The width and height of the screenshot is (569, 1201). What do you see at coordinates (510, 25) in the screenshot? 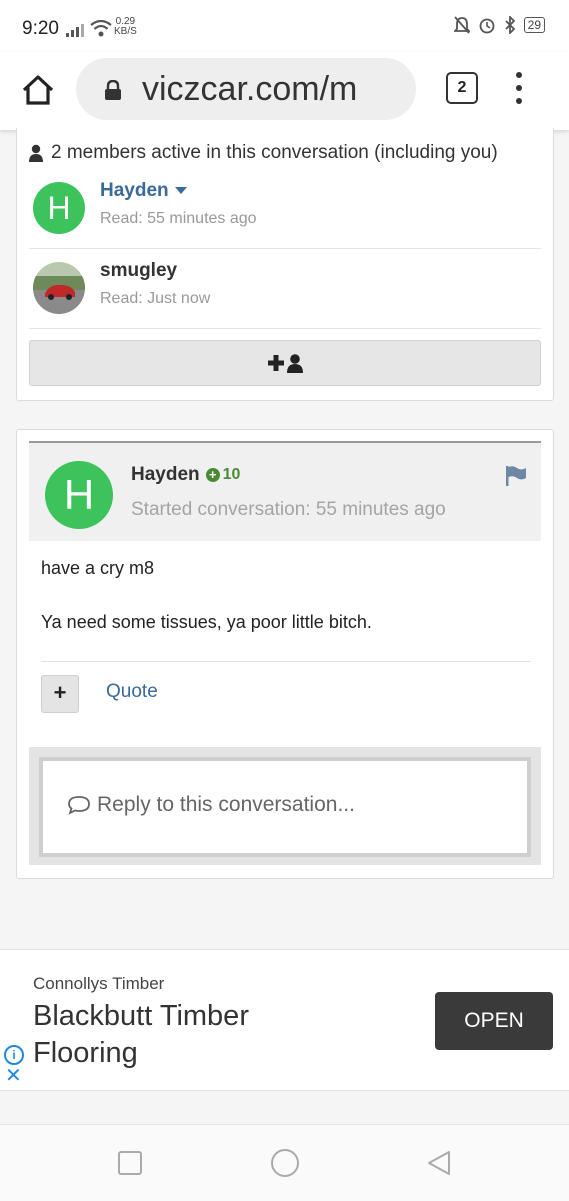
I see `bluetooth-icon` at bounding box center [510, 25].